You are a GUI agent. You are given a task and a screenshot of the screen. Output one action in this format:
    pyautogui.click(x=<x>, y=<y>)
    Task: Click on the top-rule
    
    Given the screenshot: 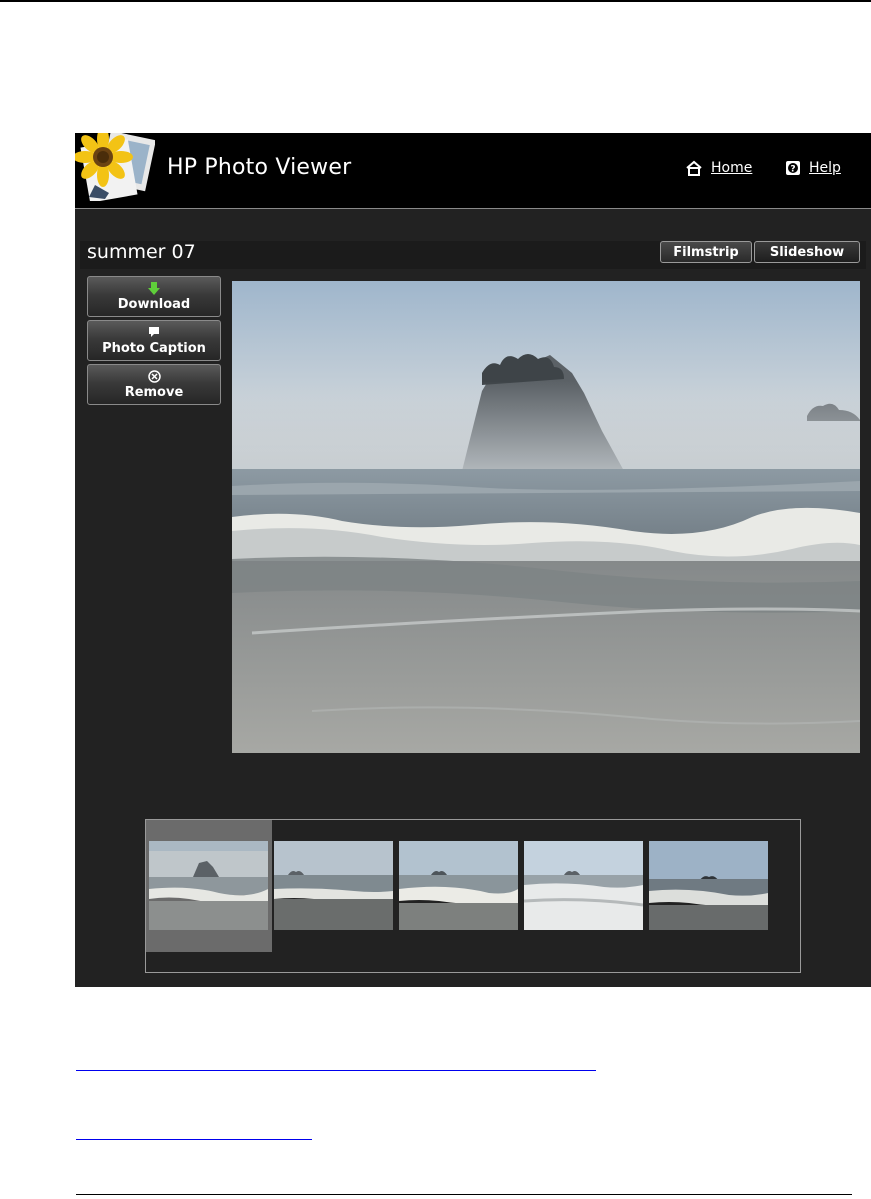 What is the action you would take?
    pyautogui.click(x=435, y=1)
    